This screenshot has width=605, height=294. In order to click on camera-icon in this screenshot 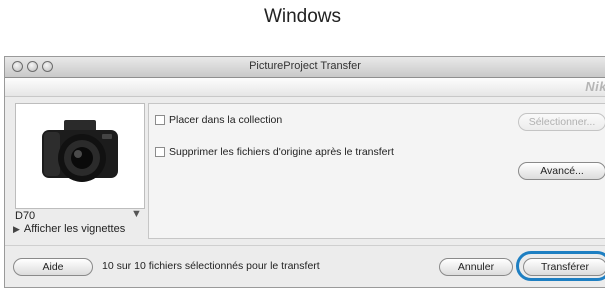, I will do `click(80, 151)`.